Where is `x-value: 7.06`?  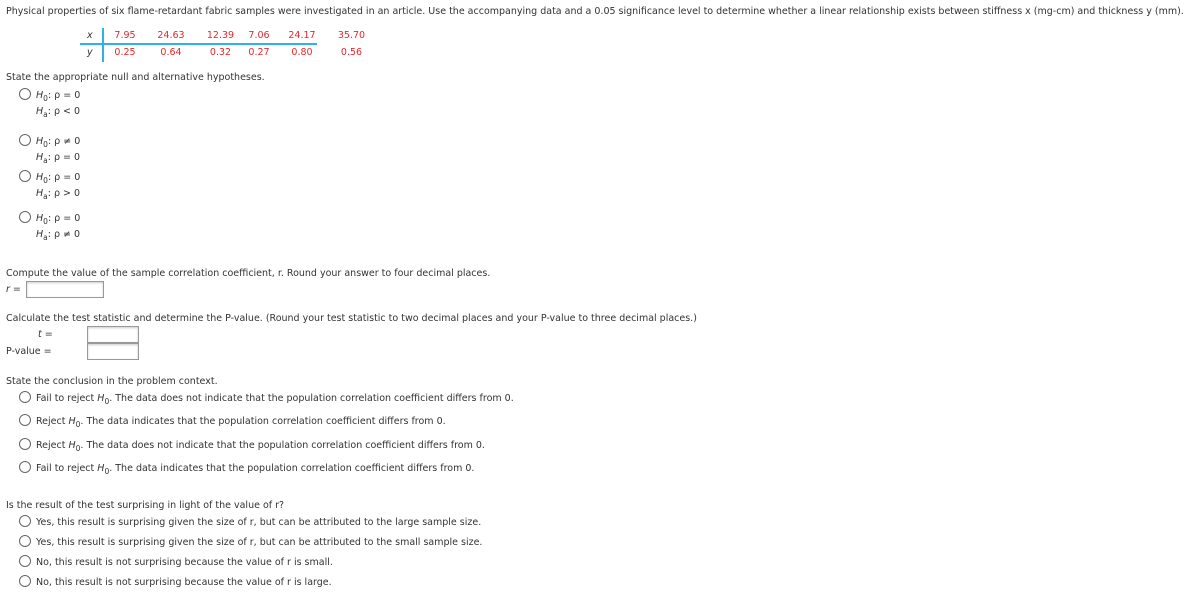
x-value: 7.06 is located at coordinates (259, 35).